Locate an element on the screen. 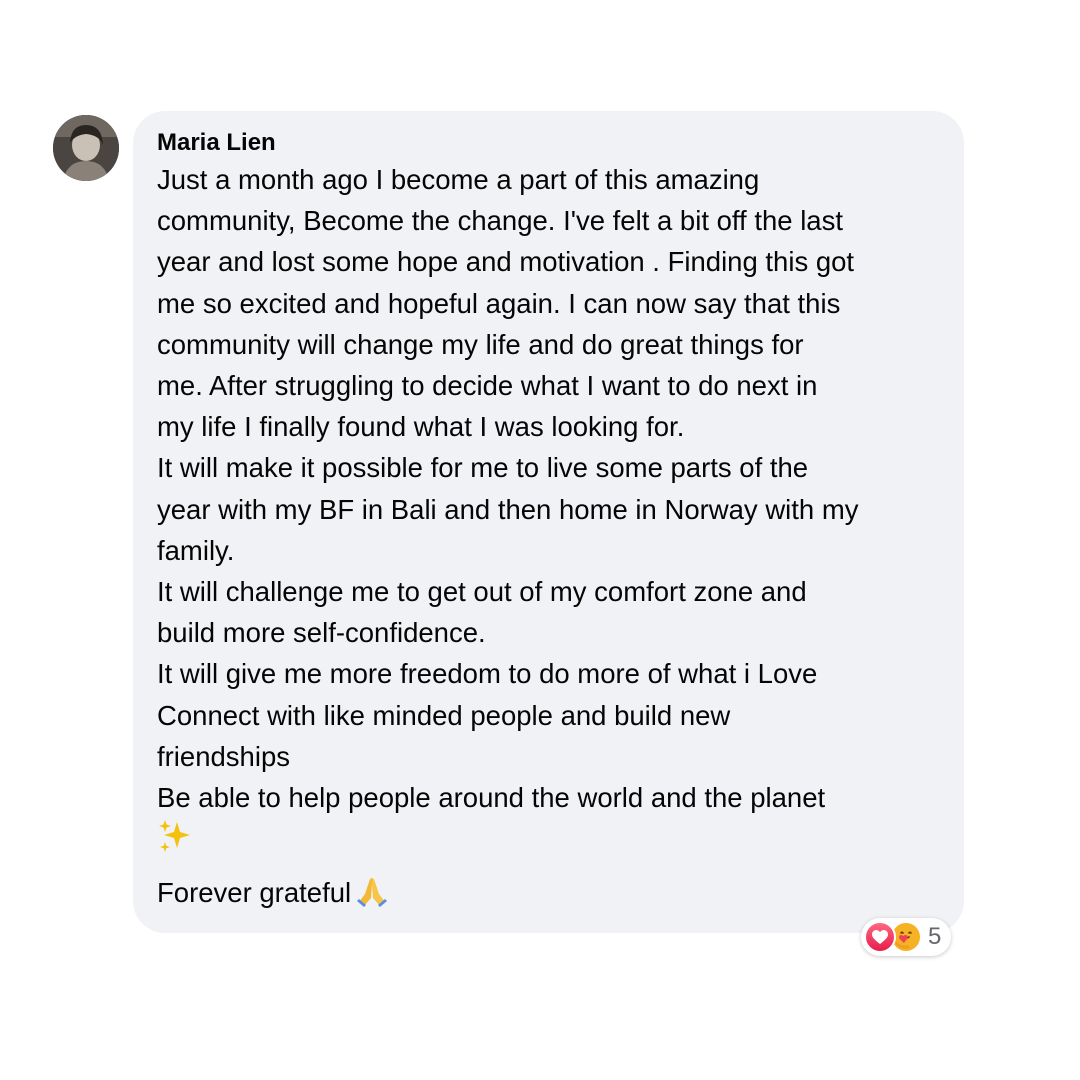  sparkles-line is located at coordinates (548, 842).